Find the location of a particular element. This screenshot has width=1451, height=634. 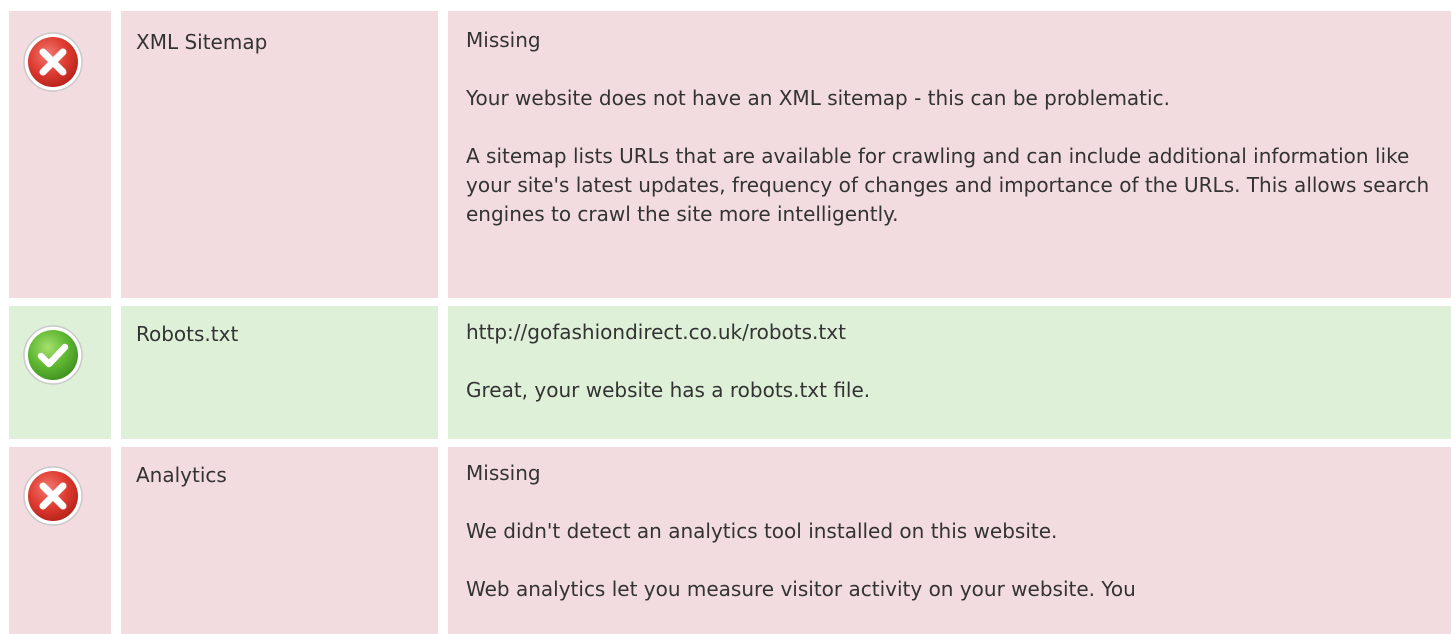

check-value: http://gofashiondirect.co.uk/robots.txt is located at coordinates (656, 332).